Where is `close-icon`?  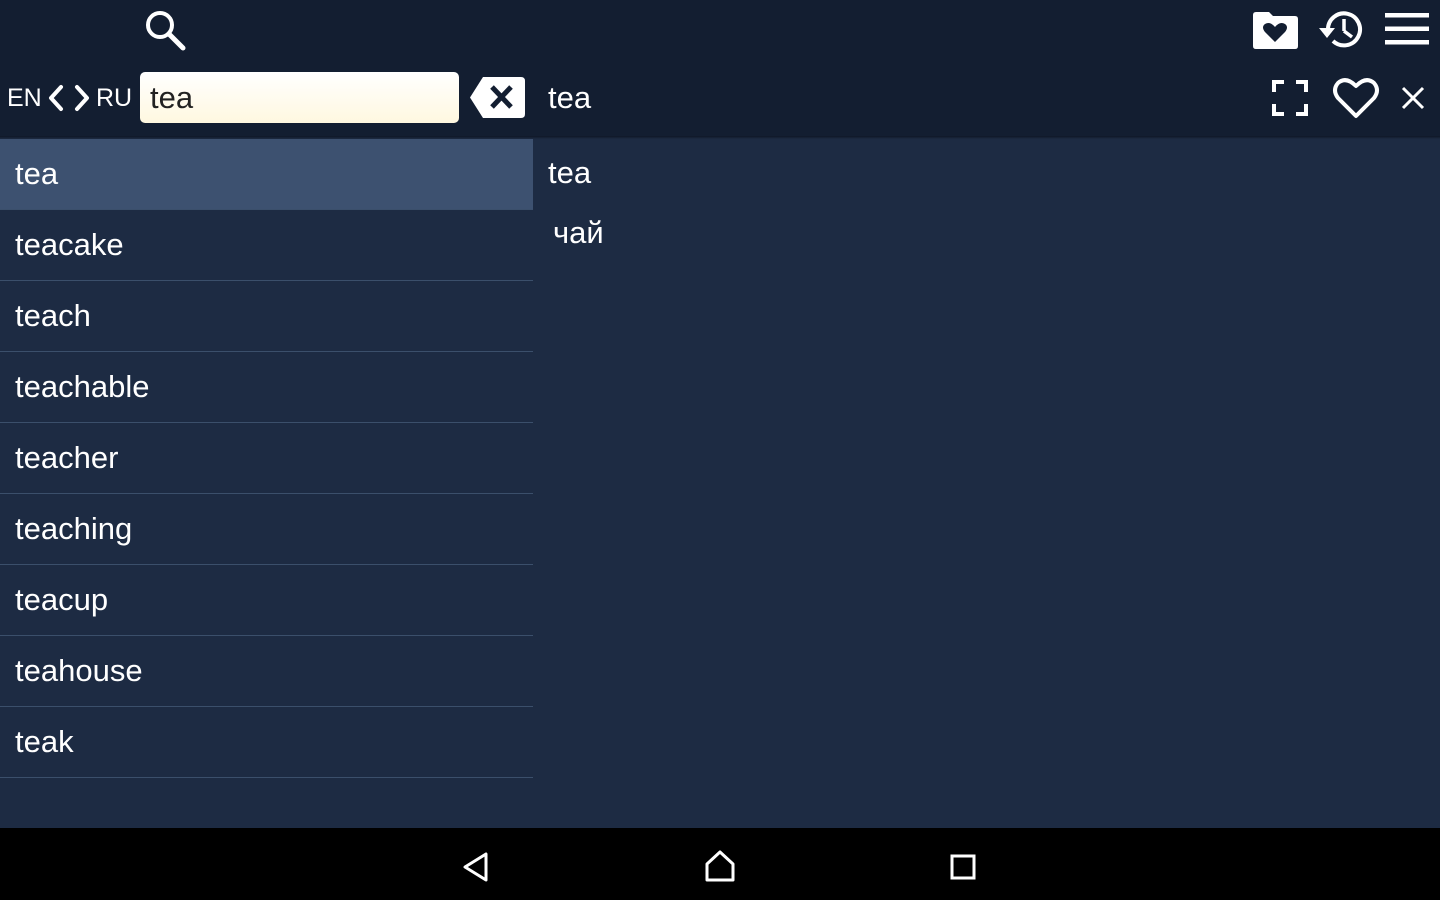
close-icon is located at coordinates (1413, 98).